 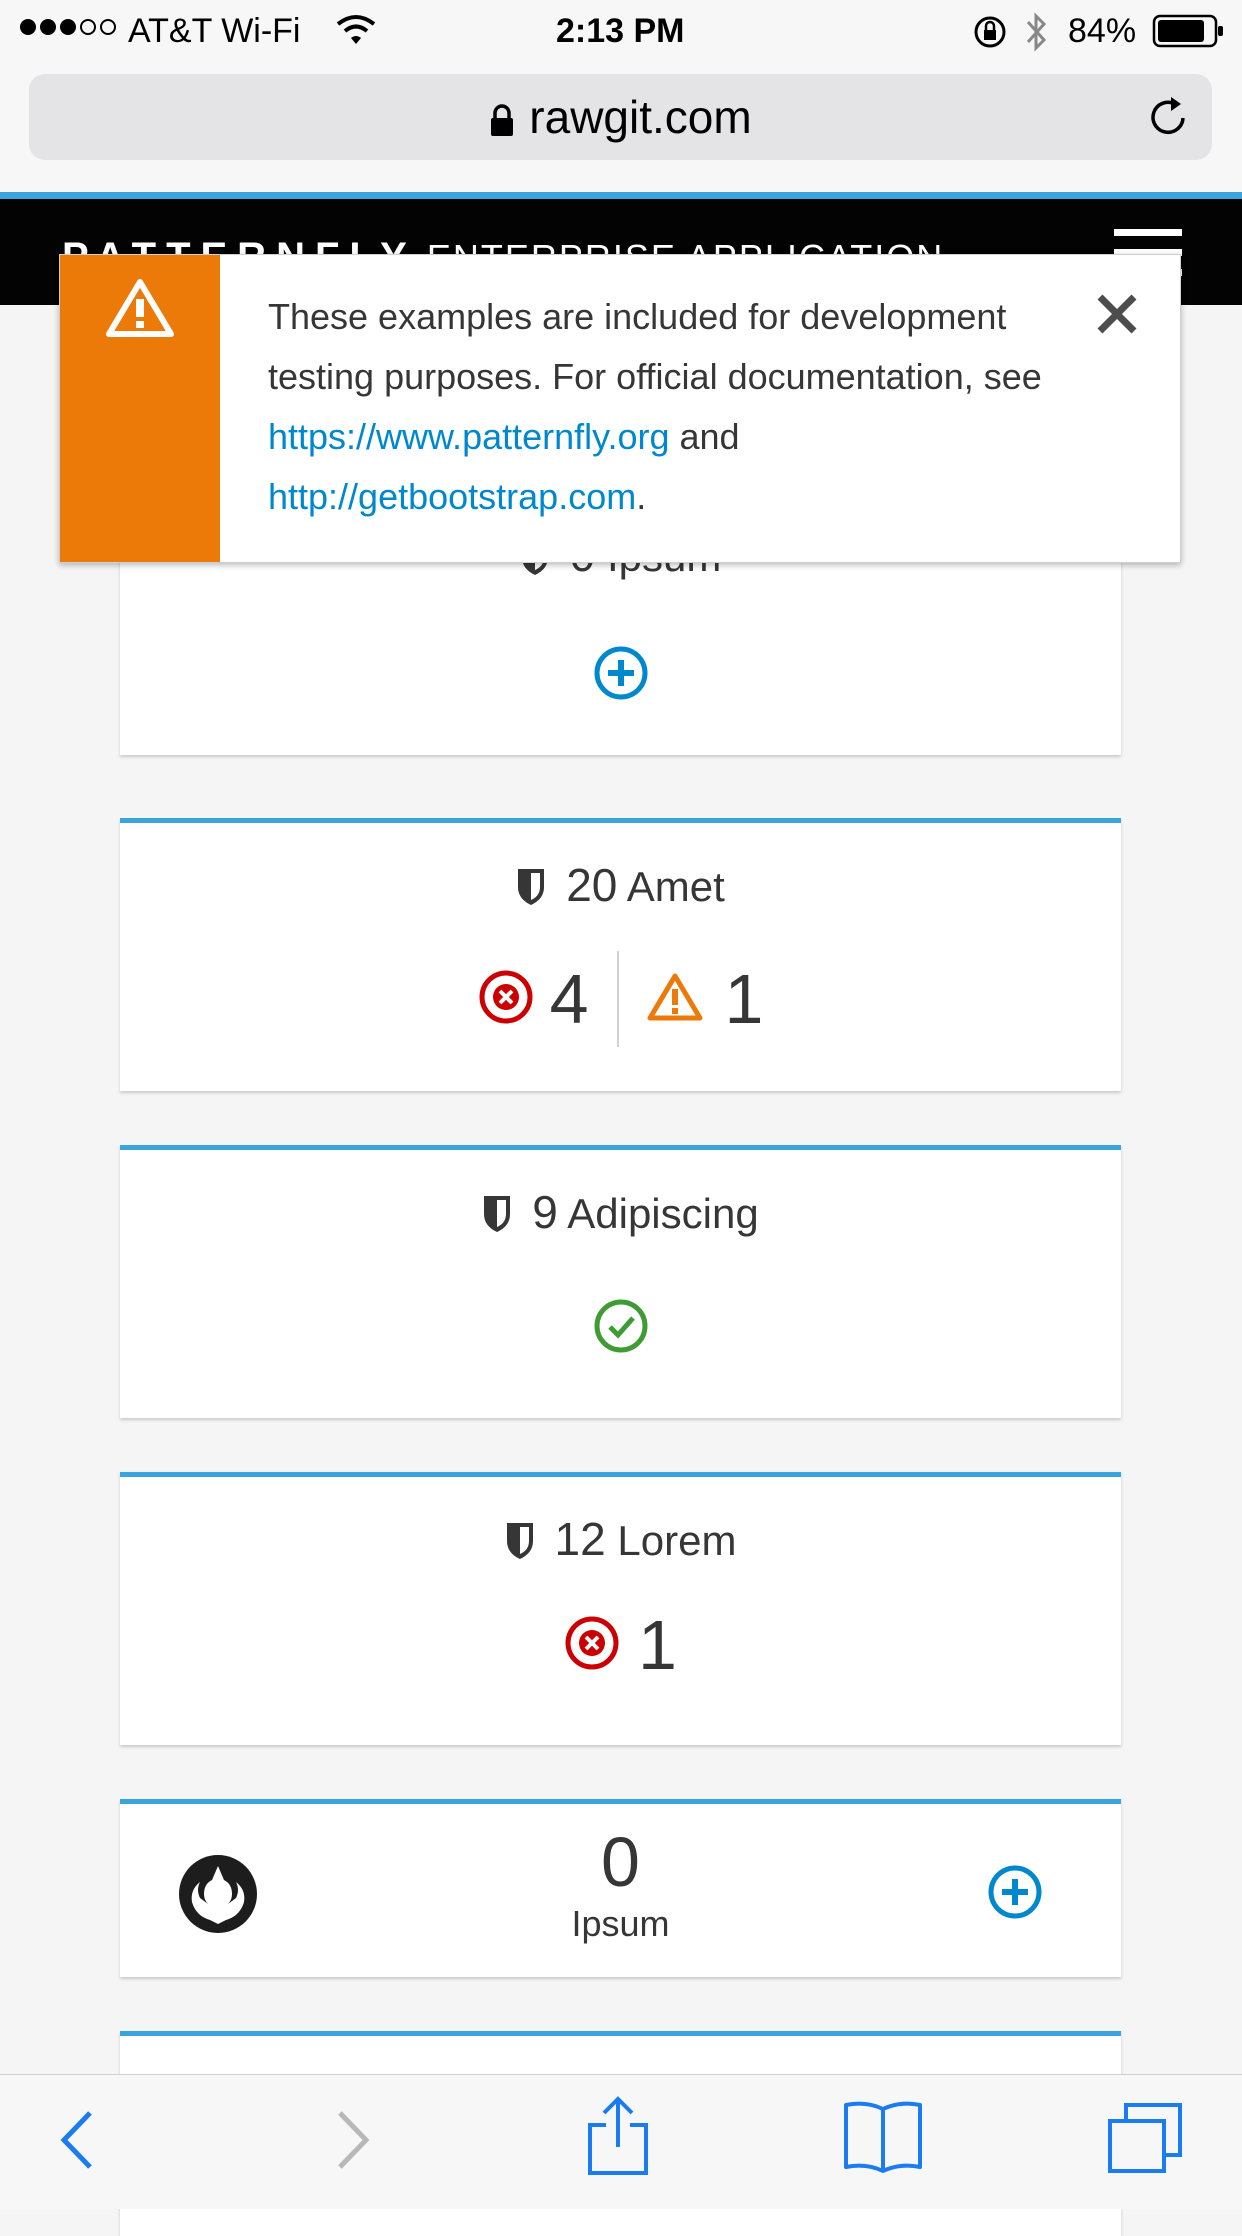 I want to click on card-title: 20 Amet, so click(x=620, y=887).